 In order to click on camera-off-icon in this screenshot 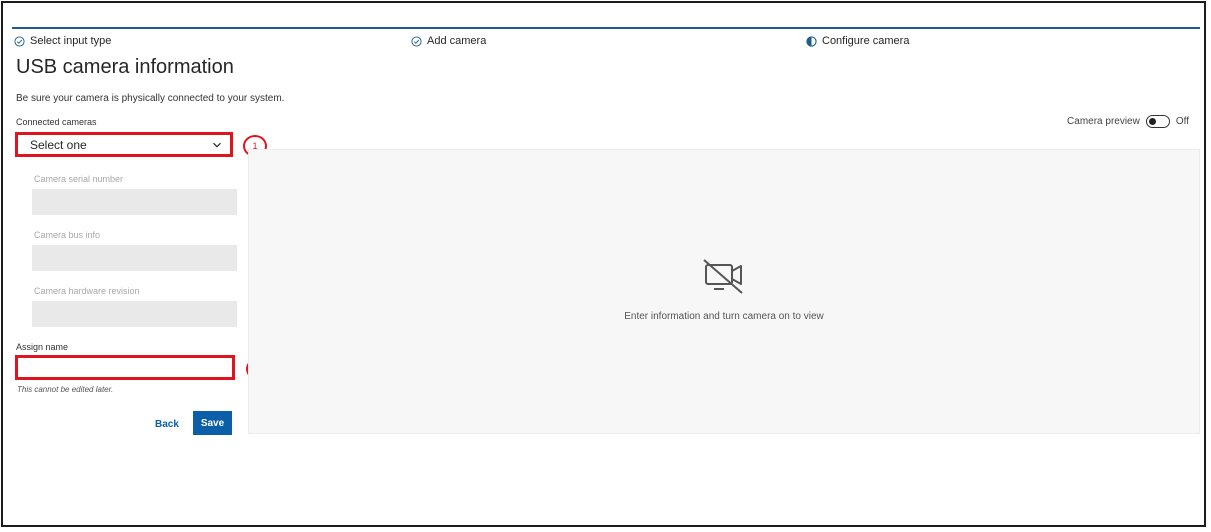, I will do `click(723, 276)`.